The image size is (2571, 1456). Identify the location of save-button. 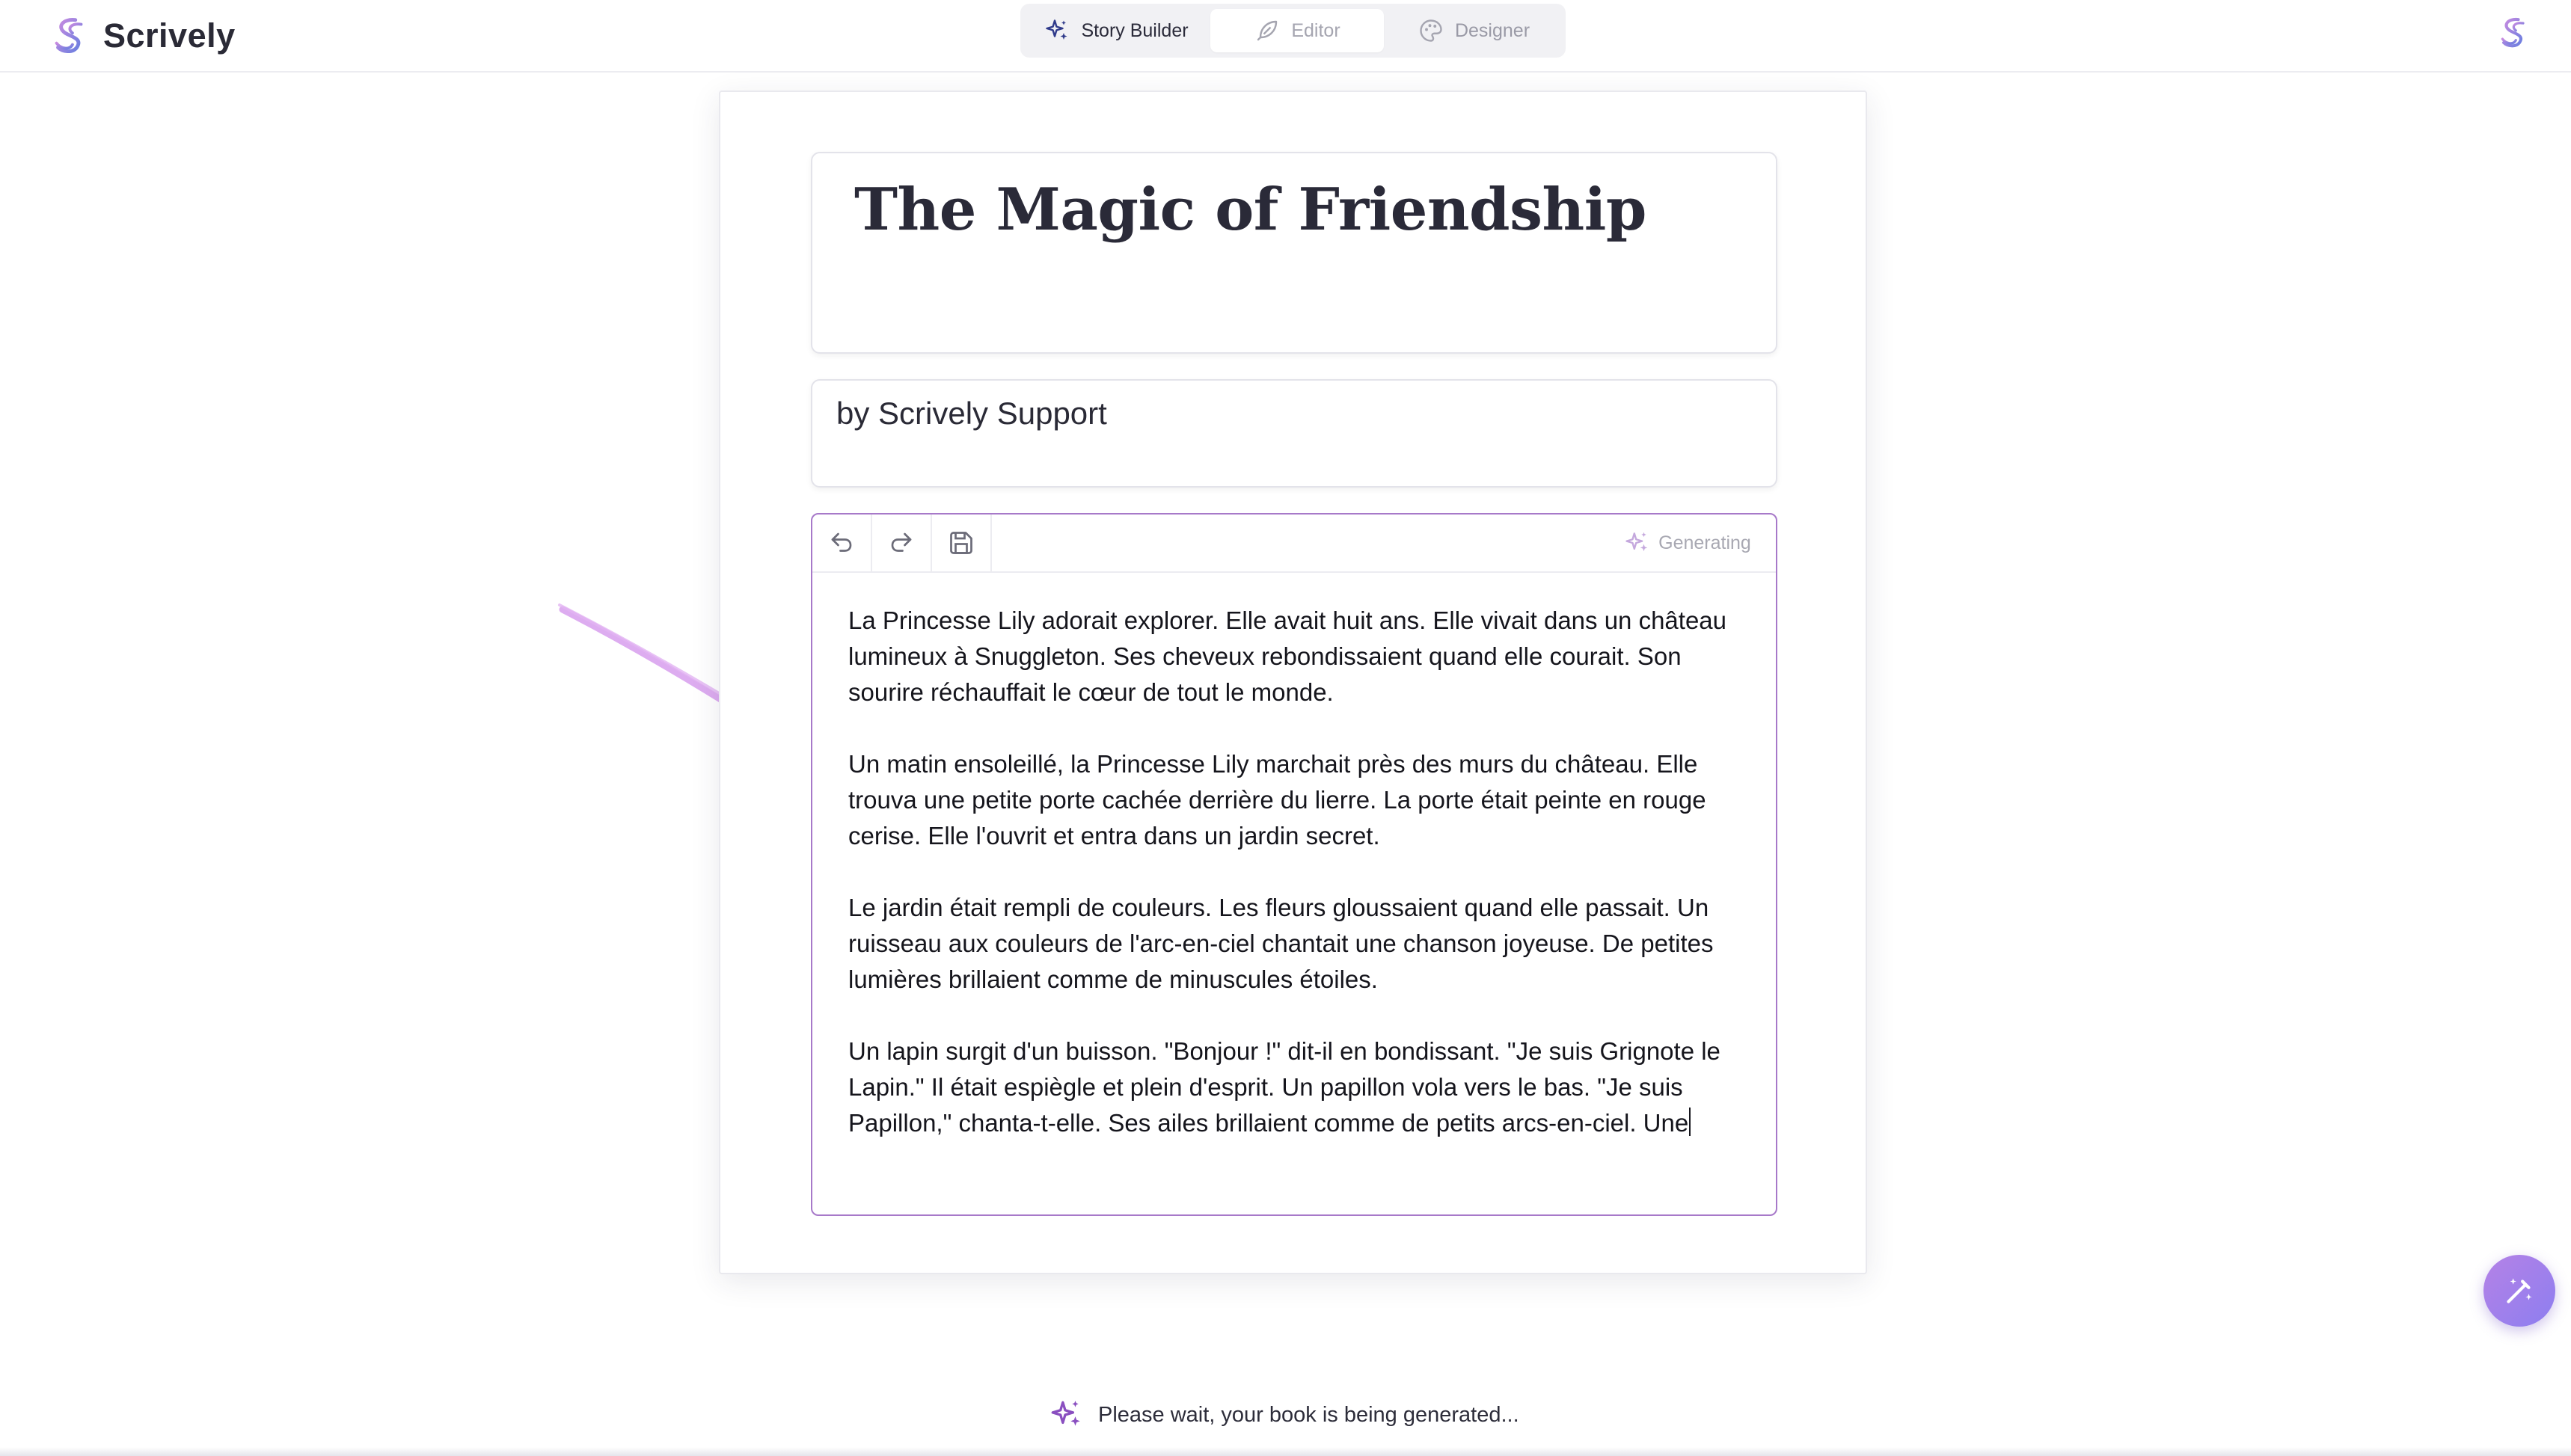
(962, 542).